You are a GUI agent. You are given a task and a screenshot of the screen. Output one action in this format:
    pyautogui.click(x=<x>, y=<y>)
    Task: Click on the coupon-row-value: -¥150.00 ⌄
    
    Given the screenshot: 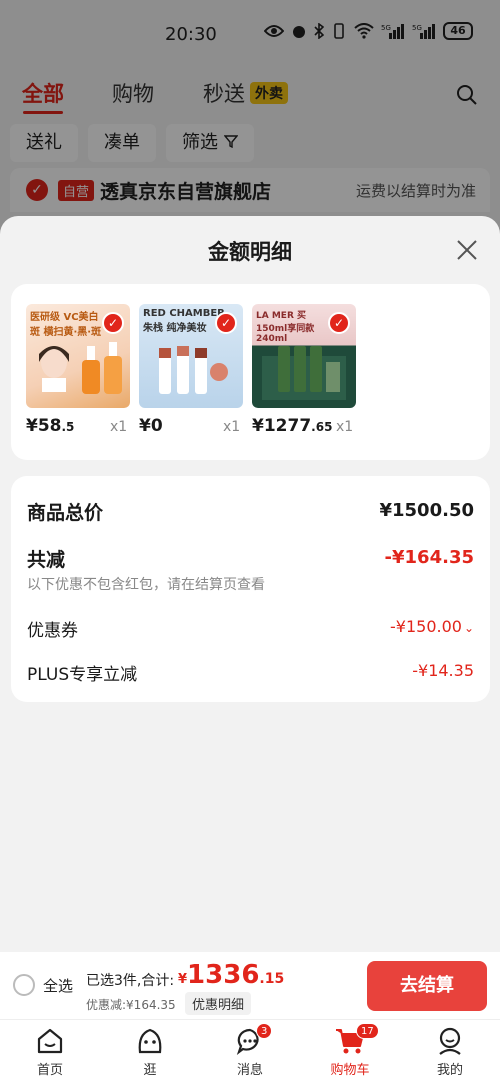 What is the action you would take?
    pyautogui.click(x=432, y=626)
    